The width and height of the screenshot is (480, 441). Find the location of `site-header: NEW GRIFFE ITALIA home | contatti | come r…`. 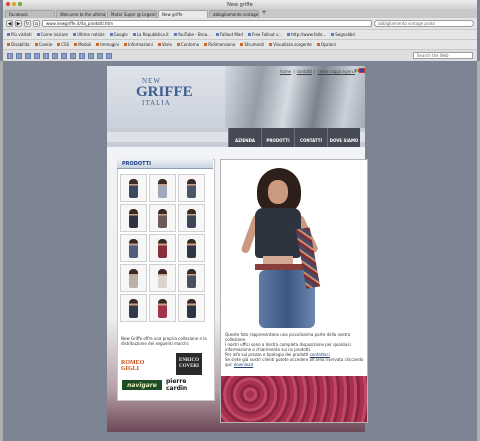

site-header: NEW GRIFFE ITALIA home | contatti | come r… is located at coordinates (236, 97).